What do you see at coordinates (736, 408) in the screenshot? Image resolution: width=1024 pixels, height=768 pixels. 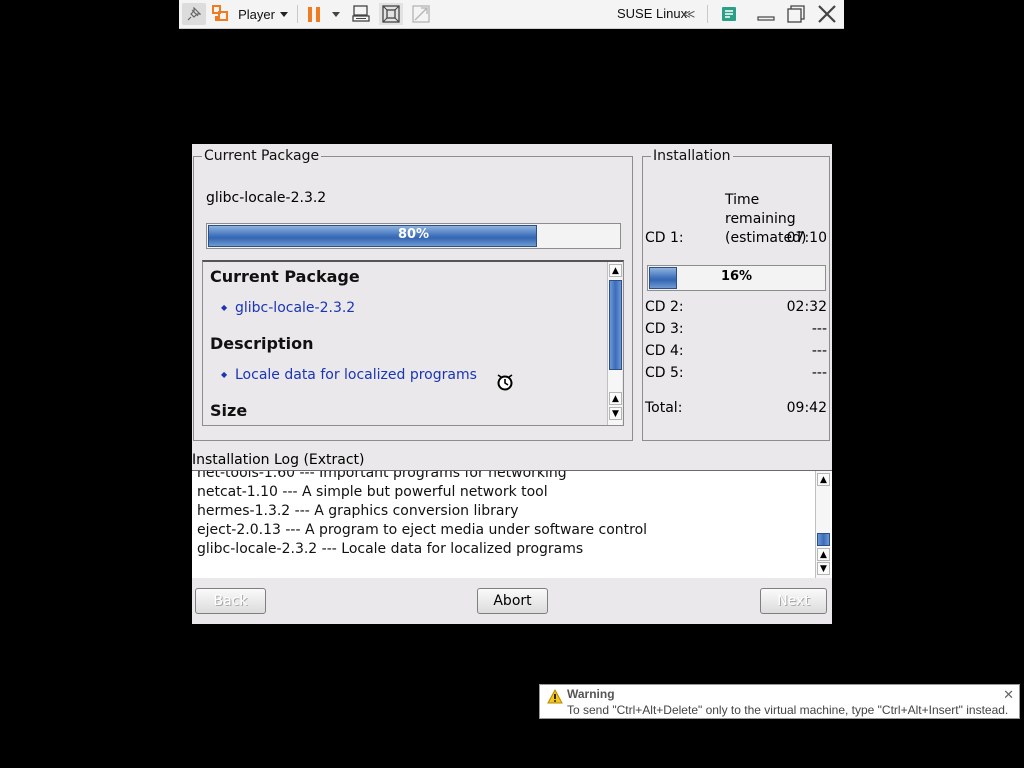 I see `total-row: Total: 09:42` at bounding box center [736, 408].